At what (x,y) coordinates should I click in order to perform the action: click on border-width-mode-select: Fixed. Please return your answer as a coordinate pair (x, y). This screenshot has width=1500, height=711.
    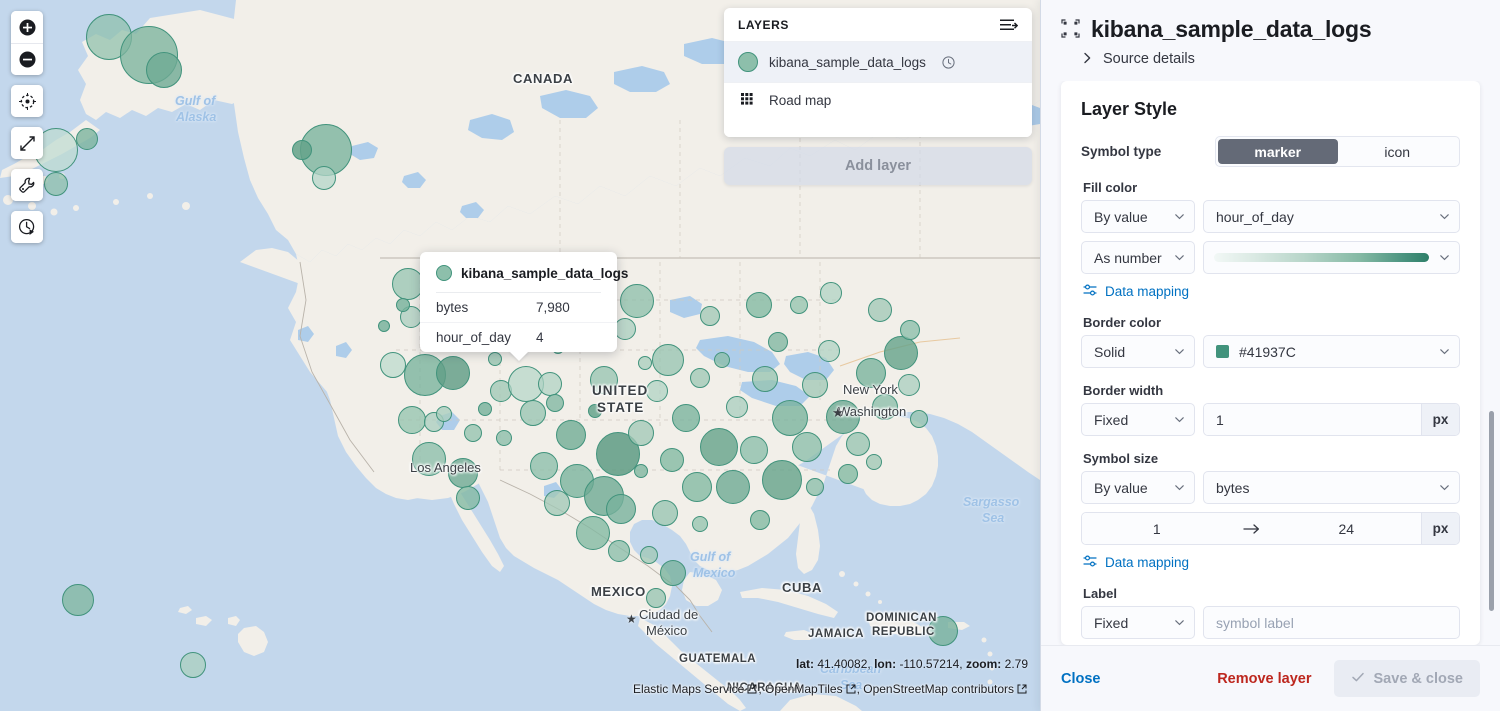
    Looking at the image, I should click on (1138, 419).